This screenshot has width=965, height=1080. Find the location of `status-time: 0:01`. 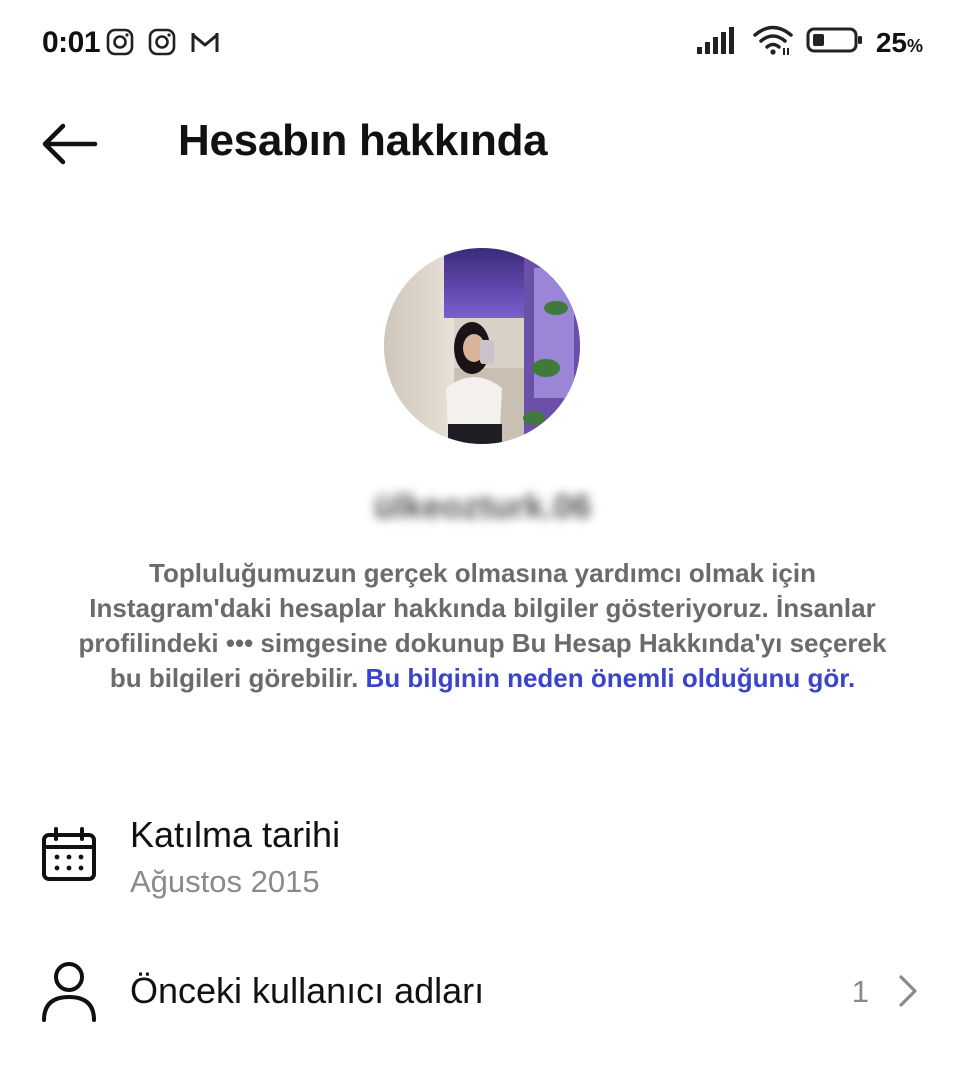

status-time: 0:01 is located at coordinates (71, 42).